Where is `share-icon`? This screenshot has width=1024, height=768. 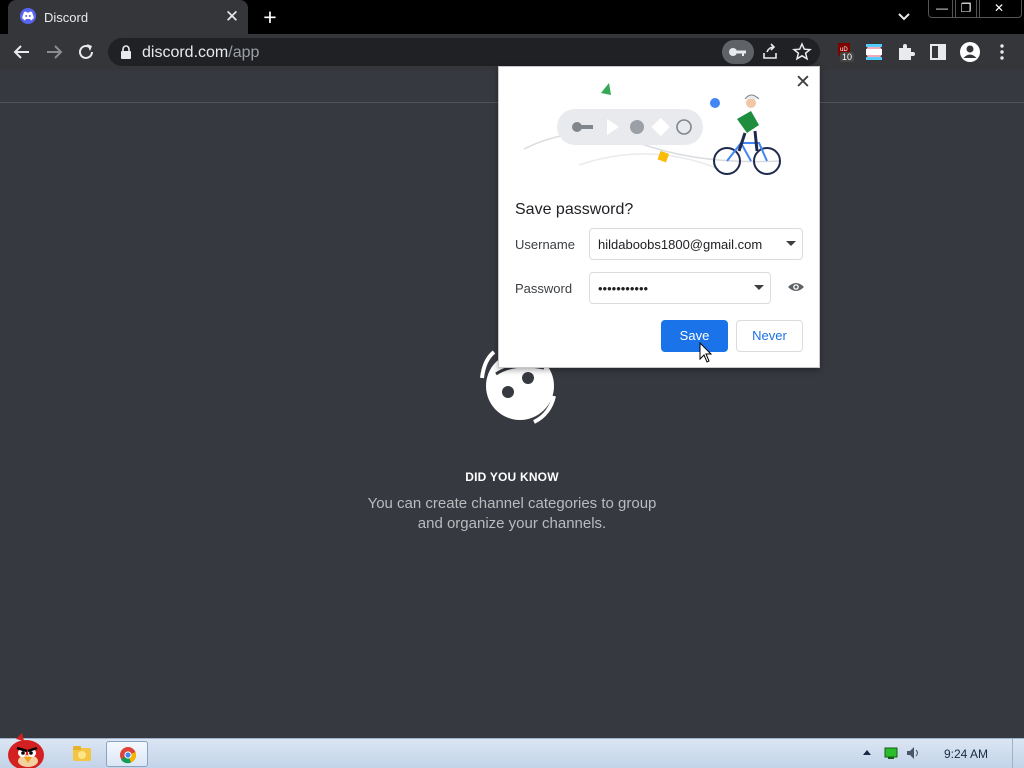
share-icon is located at coordinates (770, 52).